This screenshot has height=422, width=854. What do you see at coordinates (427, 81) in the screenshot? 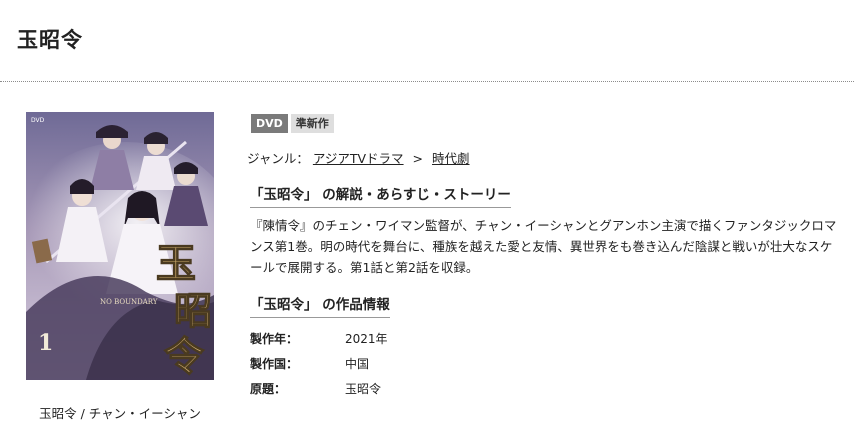
I see `header-divider` at bounding box center [427, 81].